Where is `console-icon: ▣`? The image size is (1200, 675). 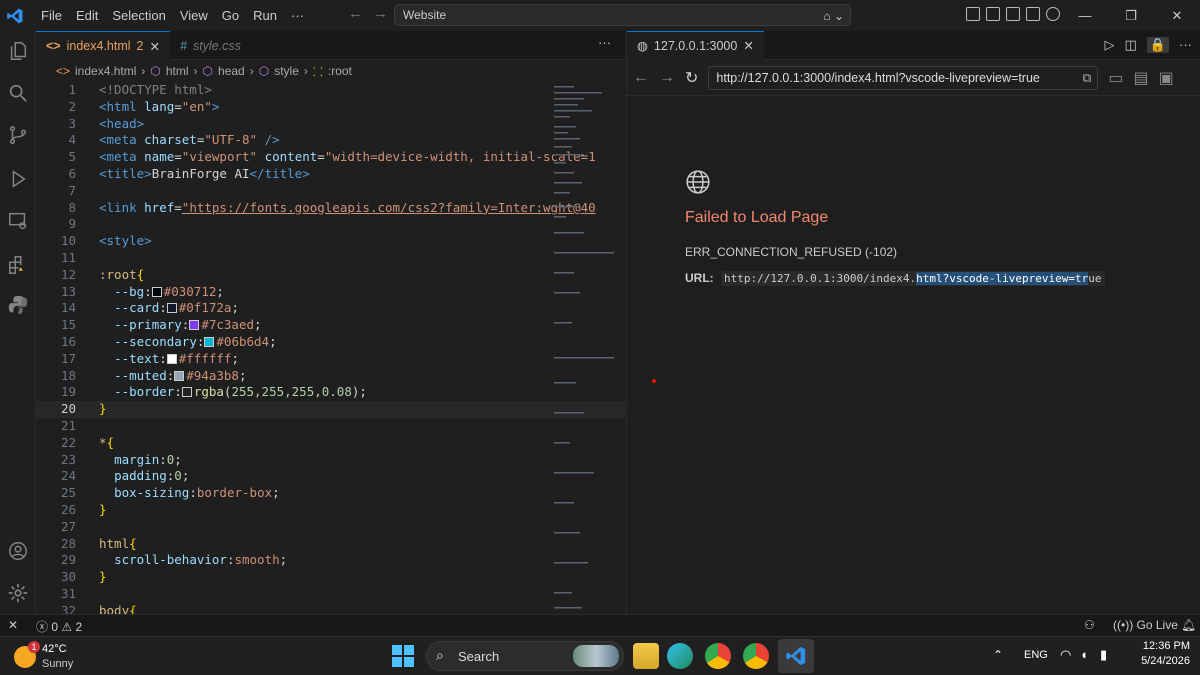
console-icon: ▣ is located at coordinates (1166, 78).